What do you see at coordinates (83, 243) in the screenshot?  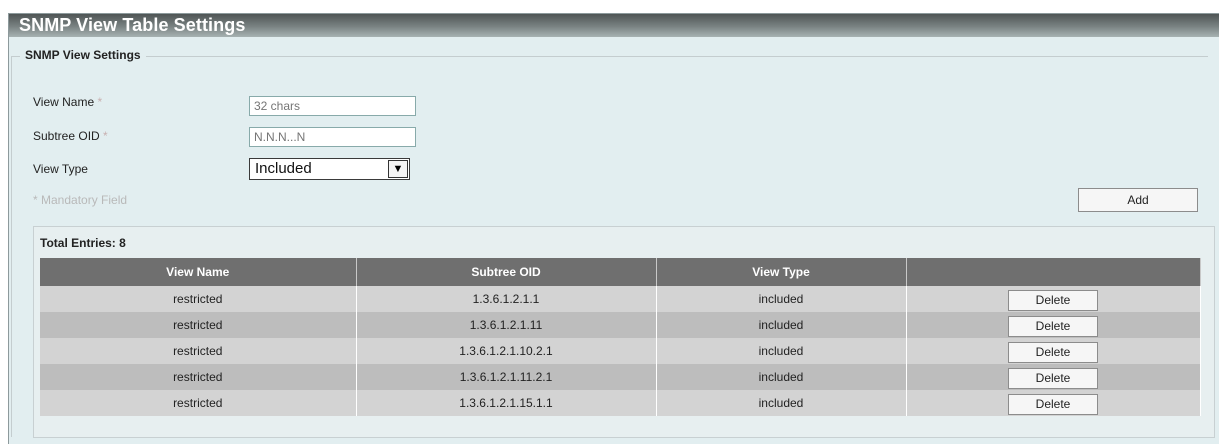 I see `total-entries: Total Entries: 8` at bounding box center [83, 243].